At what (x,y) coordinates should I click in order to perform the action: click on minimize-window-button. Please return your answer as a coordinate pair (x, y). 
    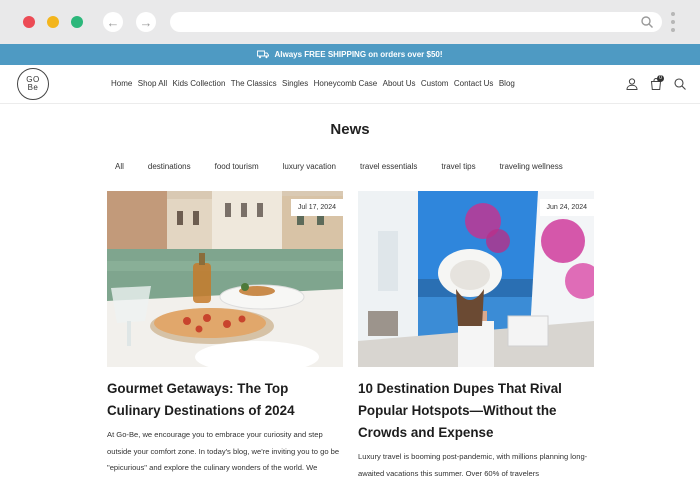
    Looking at the image, I should click on (53, 22).